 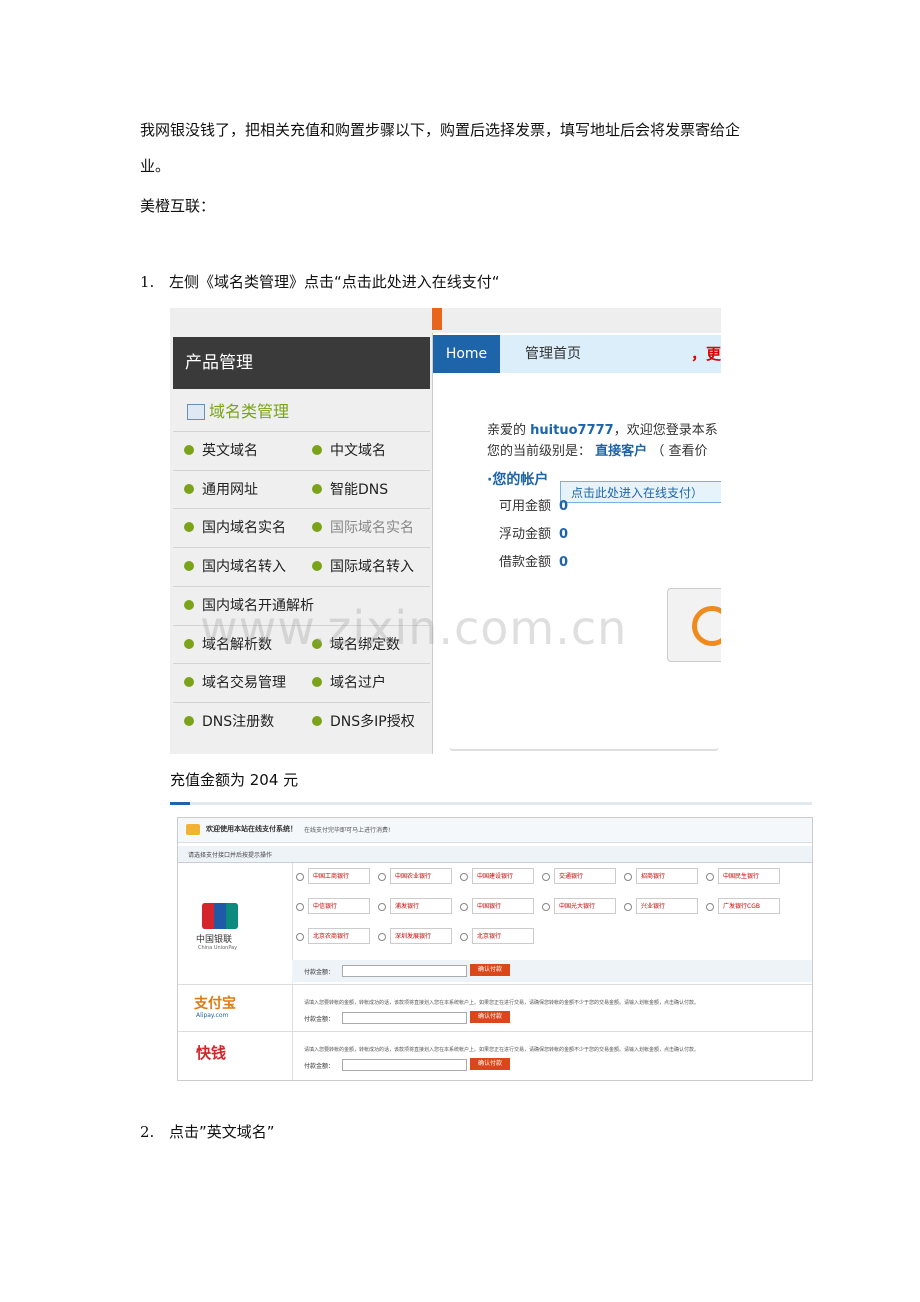 What do you see at coordinates (663, 877) in the screenshot?
I see `bank-option: 招商银行` at bounding box center [663, 877].